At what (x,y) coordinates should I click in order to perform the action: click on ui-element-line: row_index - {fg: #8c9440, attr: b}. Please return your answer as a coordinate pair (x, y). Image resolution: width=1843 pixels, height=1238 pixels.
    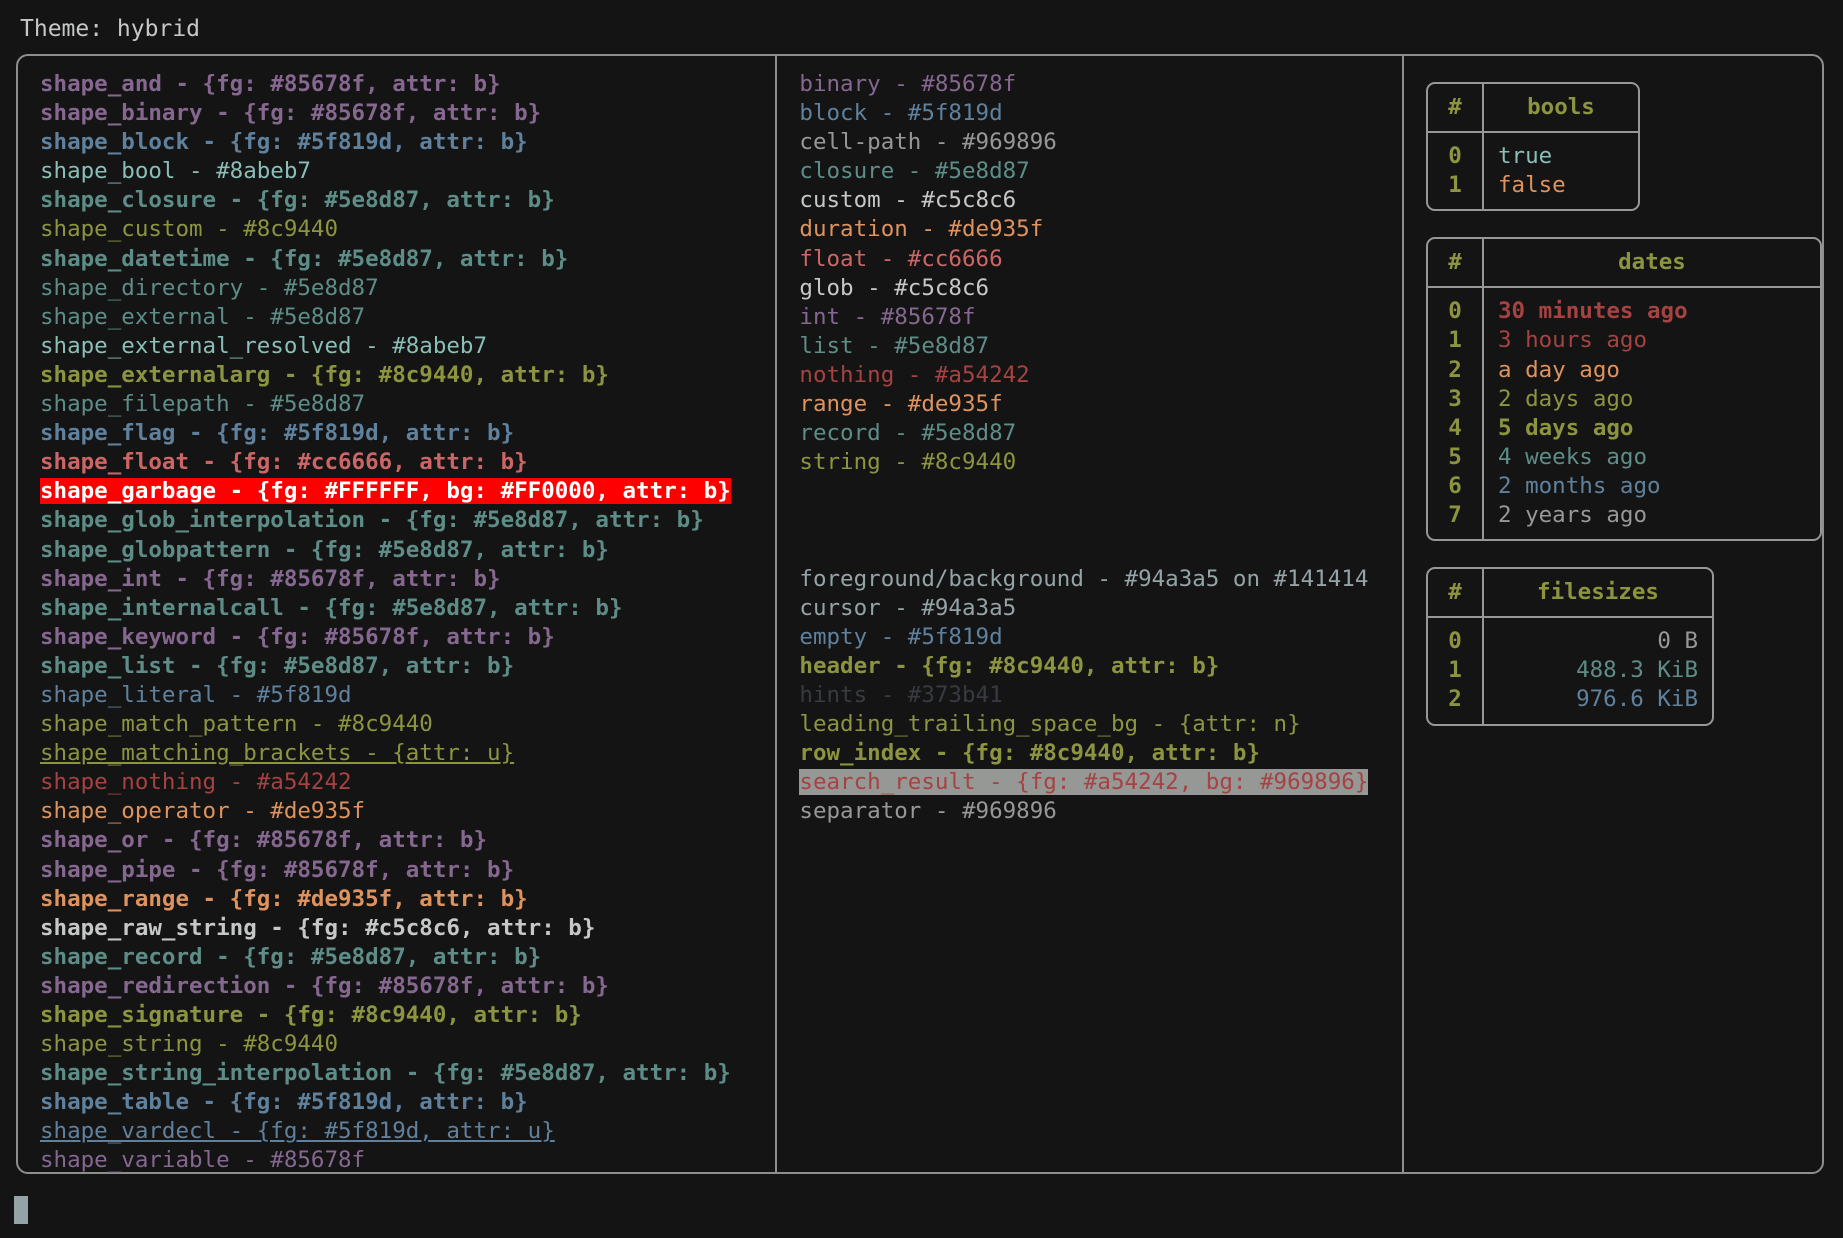
    Looking at the image, I should click on (1029, 753).